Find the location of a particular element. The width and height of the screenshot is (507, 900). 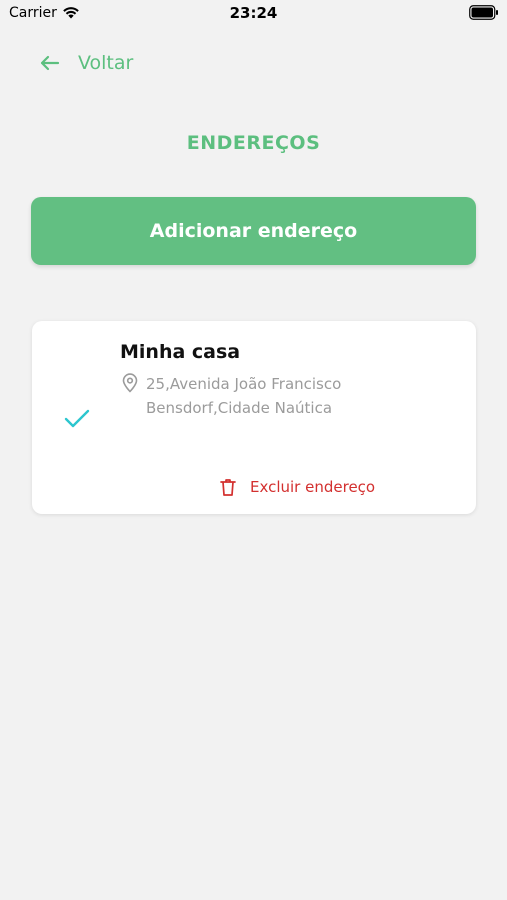

delete-address-button: Excluir endereço is located at coordinates (296, 487).